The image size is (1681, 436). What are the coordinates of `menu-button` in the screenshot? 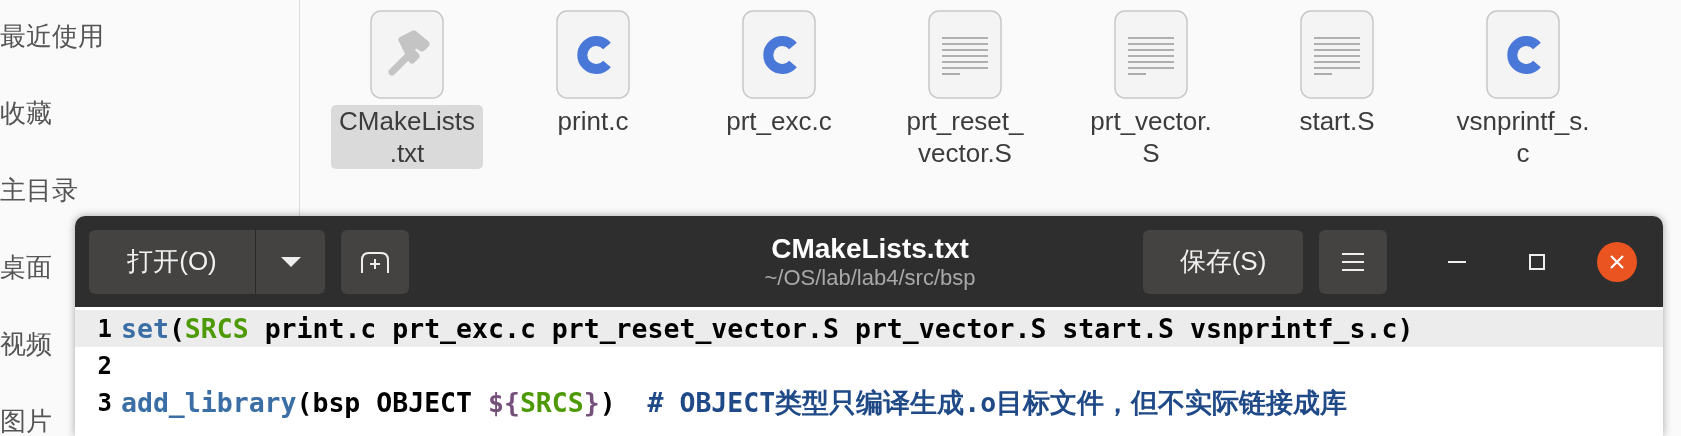 It's located at (1353, 261).